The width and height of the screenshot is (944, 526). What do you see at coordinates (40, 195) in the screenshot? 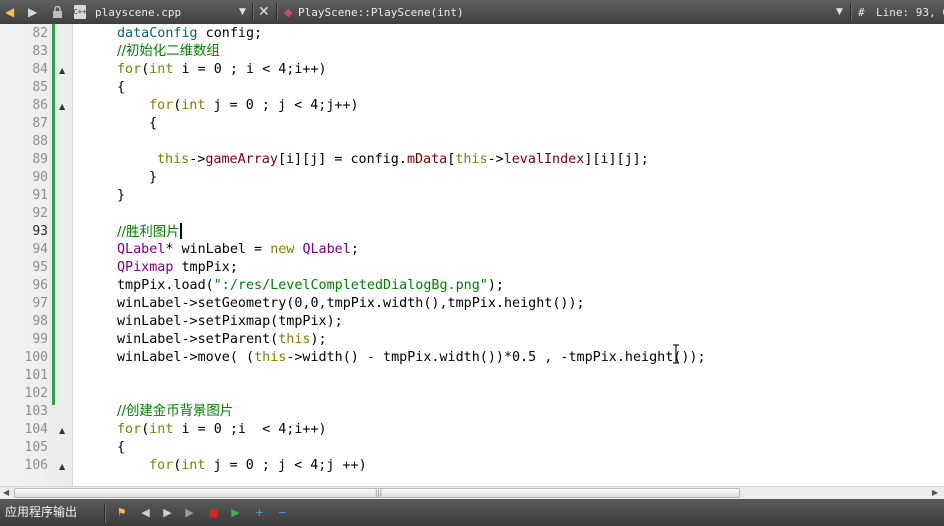
I see `line-number: 91` at bounding box center [40, 195].